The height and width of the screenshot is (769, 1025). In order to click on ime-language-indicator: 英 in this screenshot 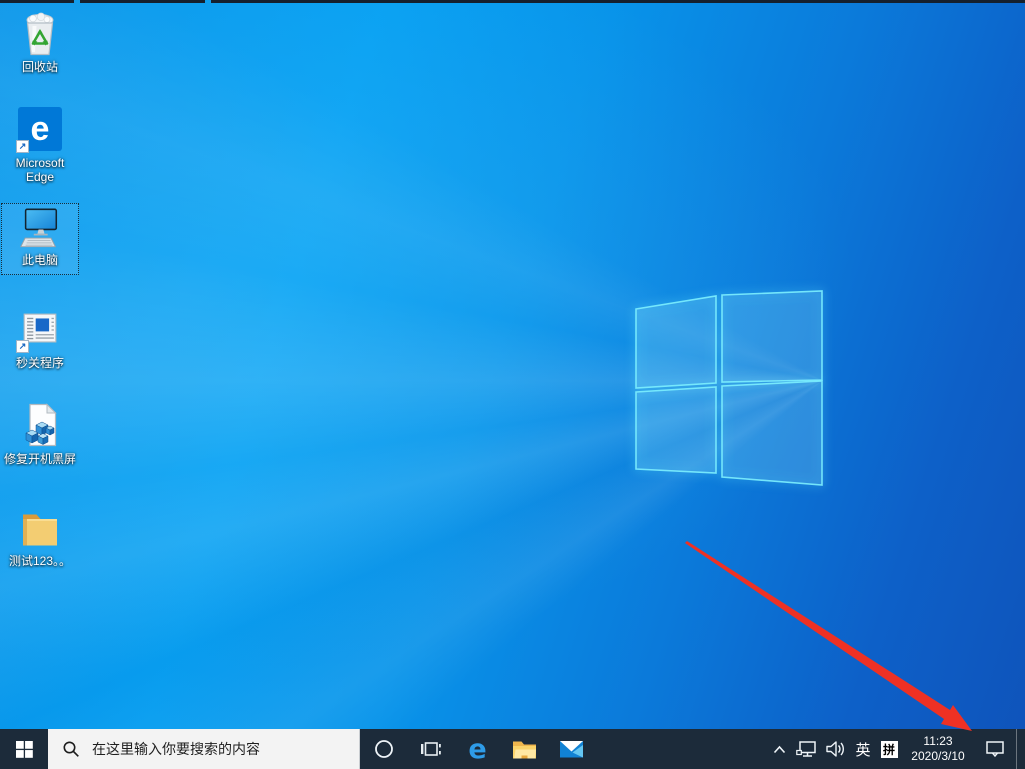, I will do `click(863, 749)`.